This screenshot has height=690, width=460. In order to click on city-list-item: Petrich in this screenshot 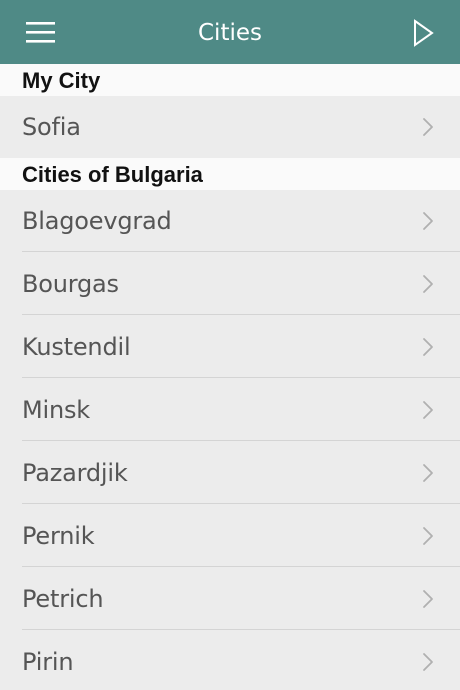, I will do `click(230, 598)`.